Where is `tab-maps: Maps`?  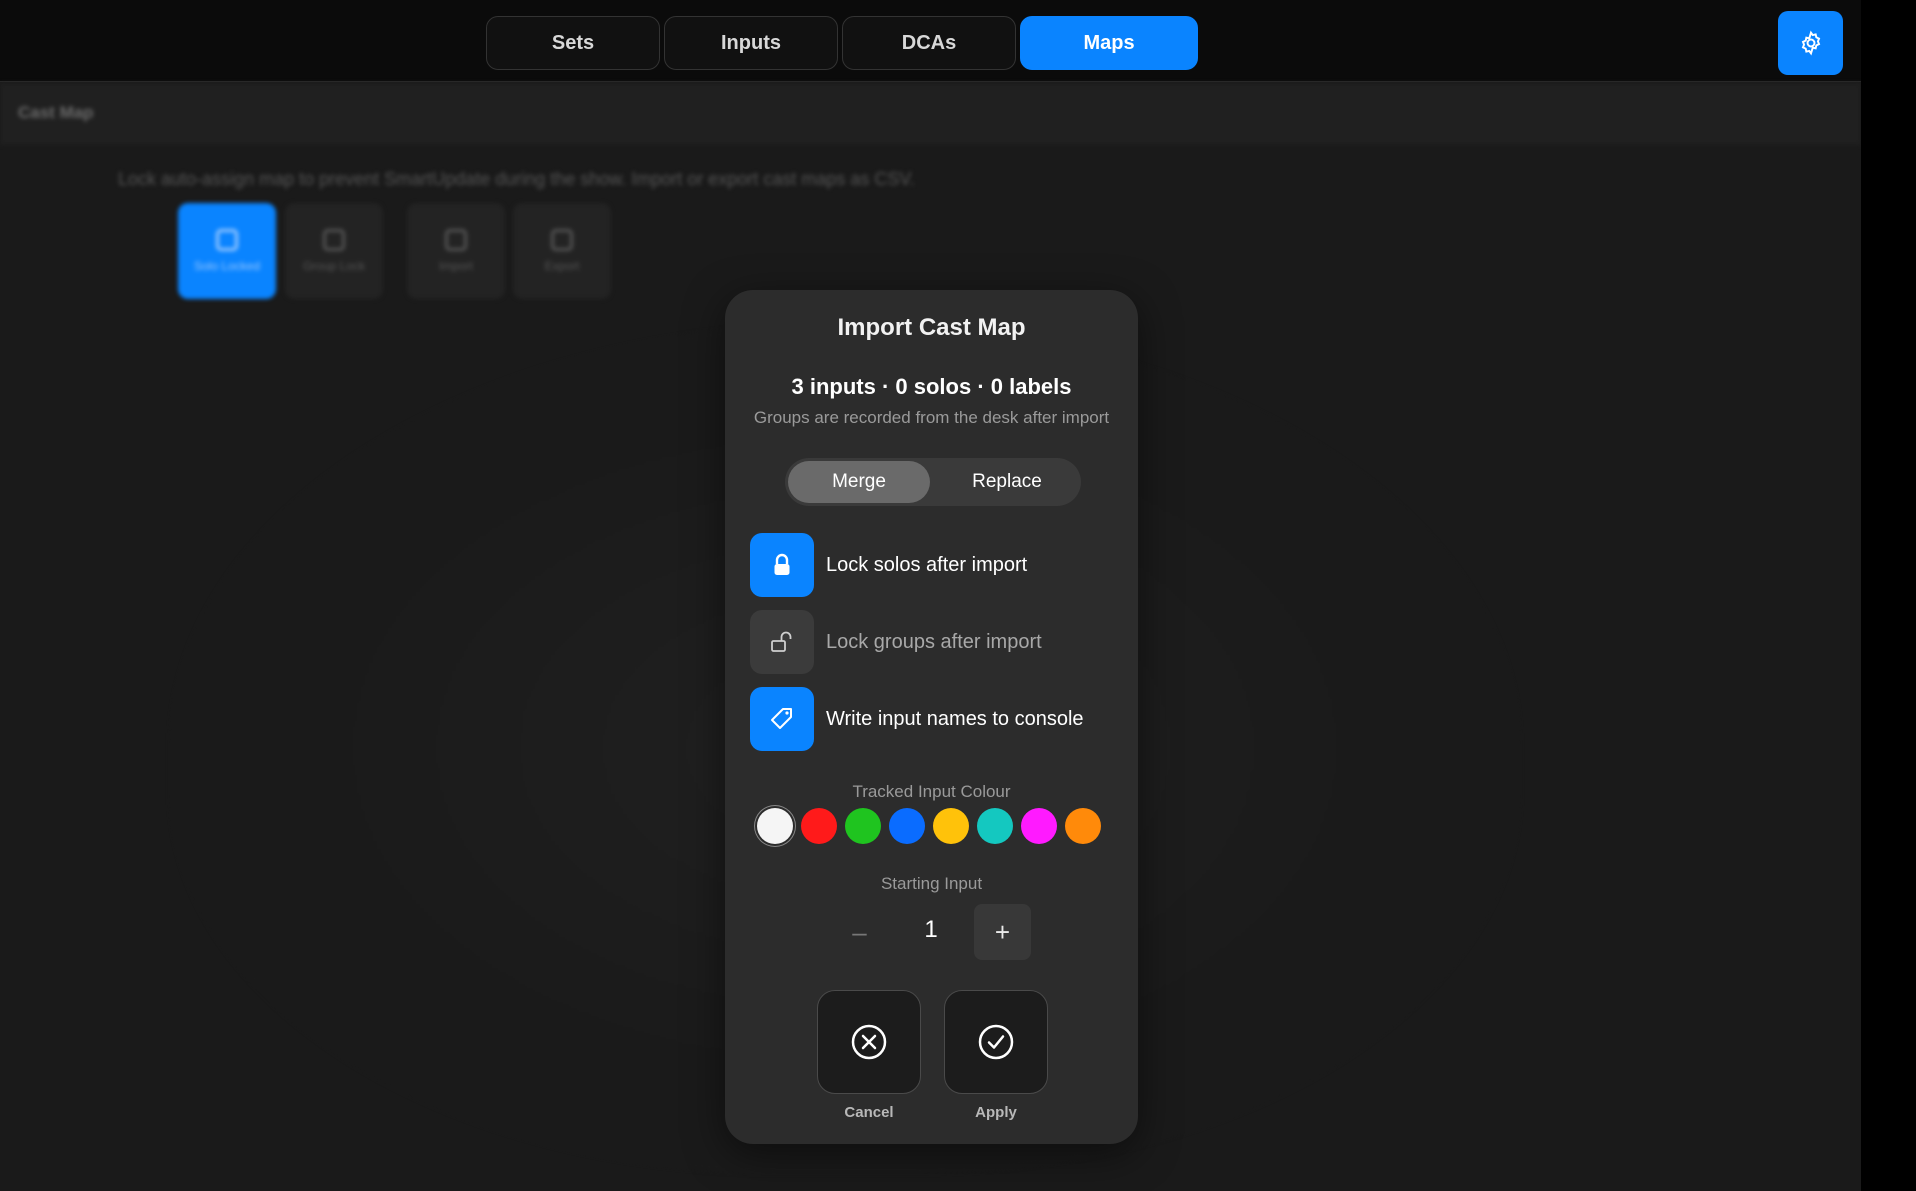
tab-maps: Maps is located at coordinates (1109, 43).